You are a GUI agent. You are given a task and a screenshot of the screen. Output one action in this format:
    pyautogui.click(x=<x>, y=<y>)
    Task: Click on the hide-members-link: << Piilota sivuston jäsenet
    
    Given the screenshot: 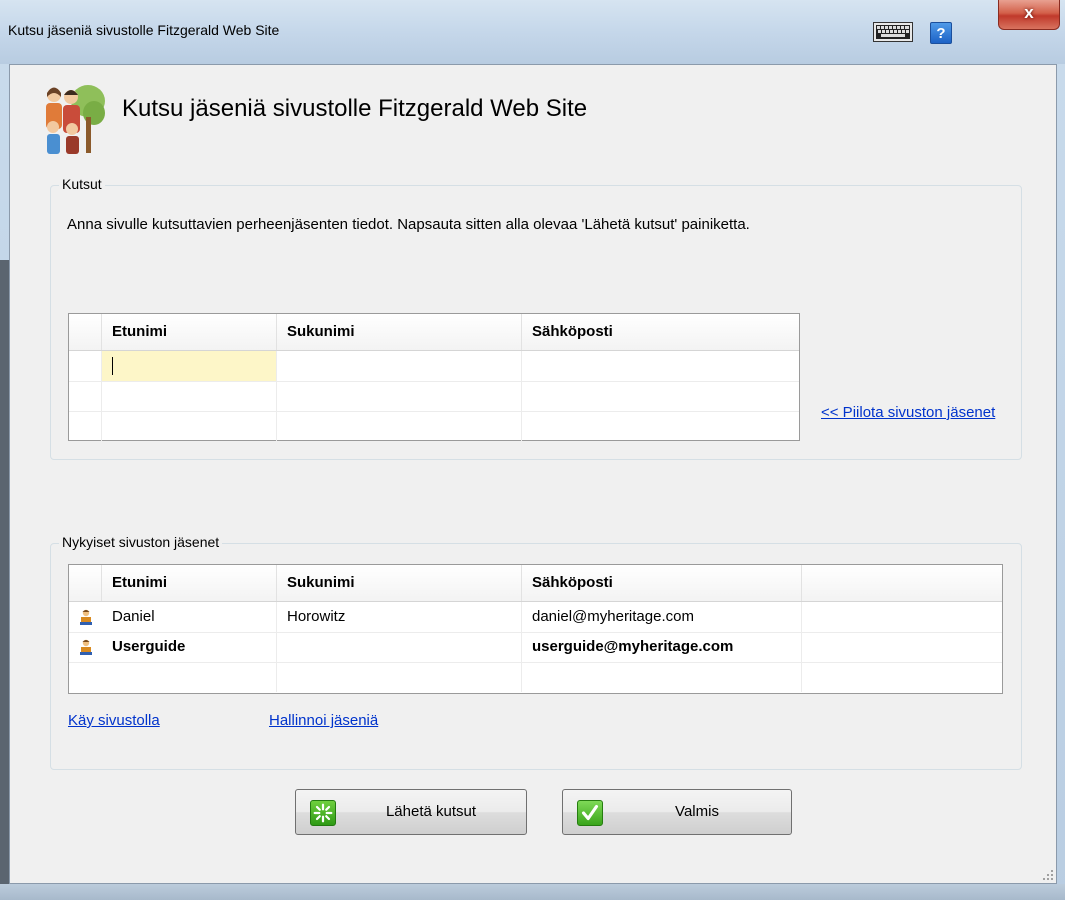 What is the action you would take?
    pyautogui.click(x=911, y=412)
    